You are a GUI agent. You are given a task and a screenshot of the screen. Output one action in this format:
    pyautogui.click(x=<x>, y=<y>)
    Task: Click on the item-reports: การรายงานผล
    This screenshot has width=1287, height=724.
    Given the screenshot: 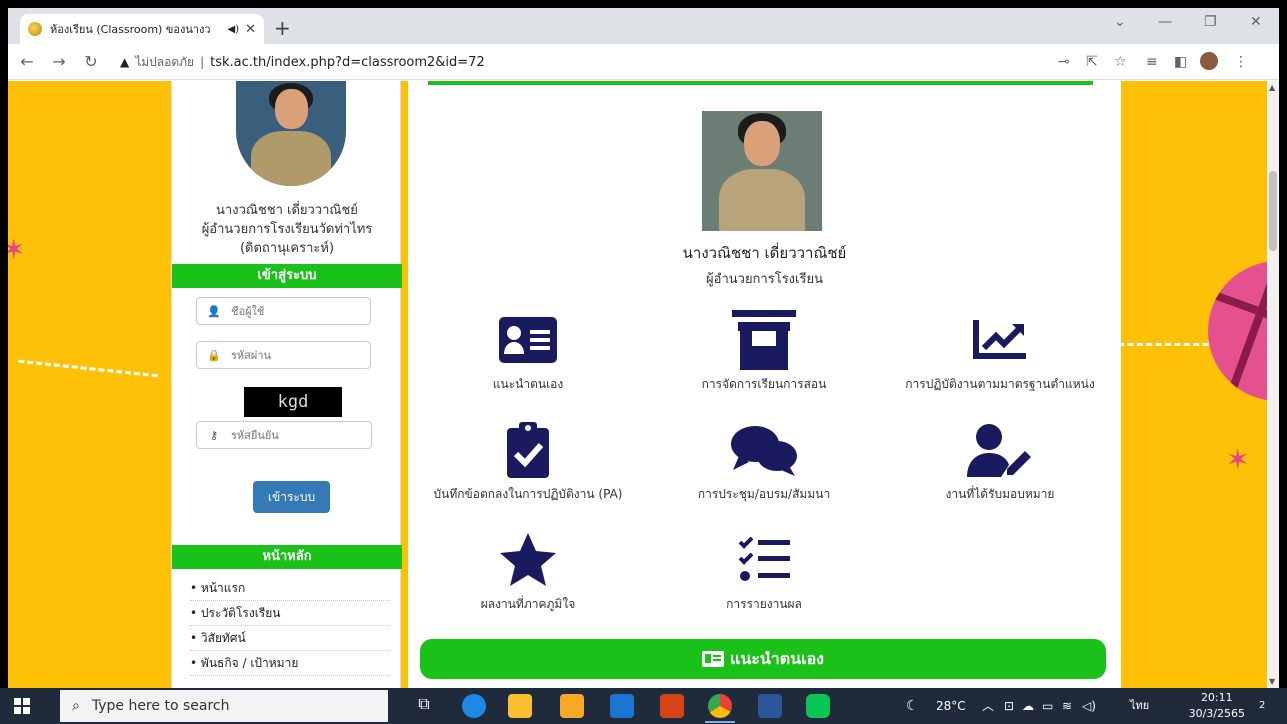 What is the action you would take?
    pyautogui.click(x=764, y=571)
    